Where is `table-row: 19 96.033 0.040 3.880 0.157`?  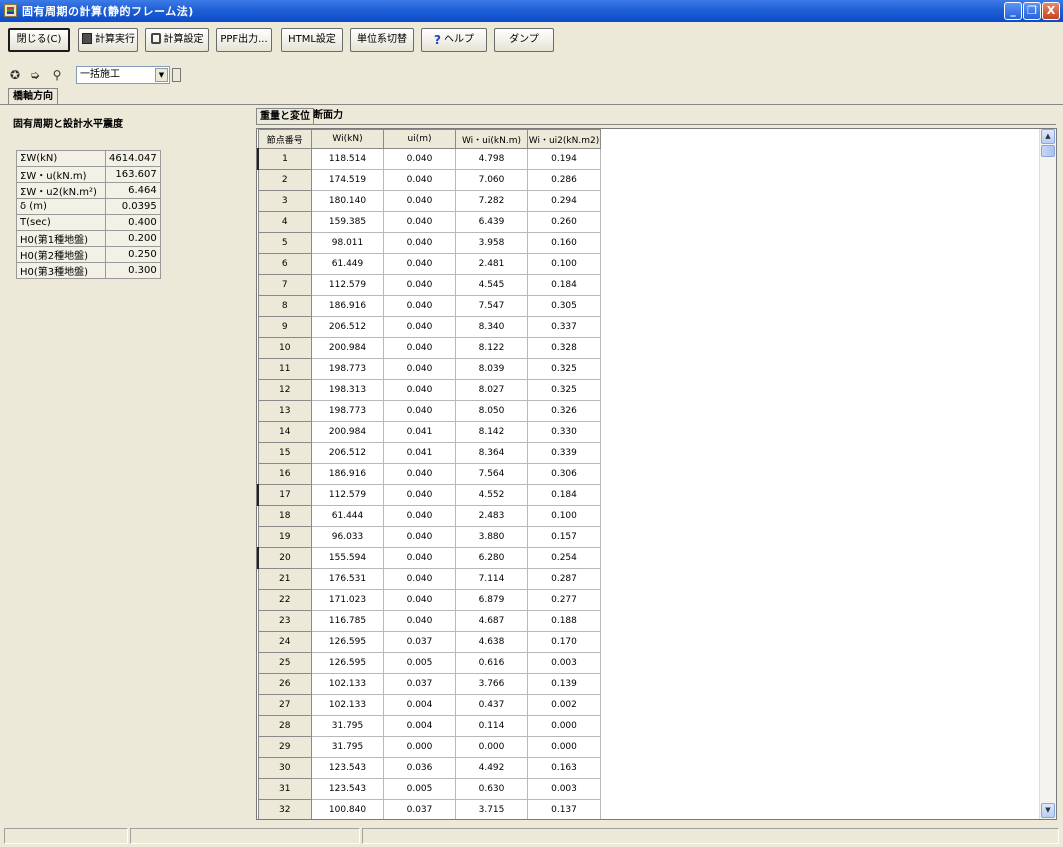
table-row: 19 96.033 0.040 3.880 0.157 is located at coordinates (429, 537).